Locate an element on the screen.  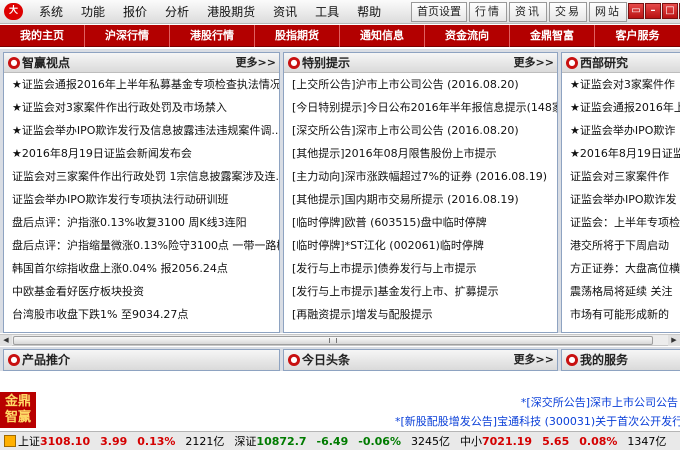
horizontal-scrollbar: ◀ ▶ is located at coordinates (340, 340).